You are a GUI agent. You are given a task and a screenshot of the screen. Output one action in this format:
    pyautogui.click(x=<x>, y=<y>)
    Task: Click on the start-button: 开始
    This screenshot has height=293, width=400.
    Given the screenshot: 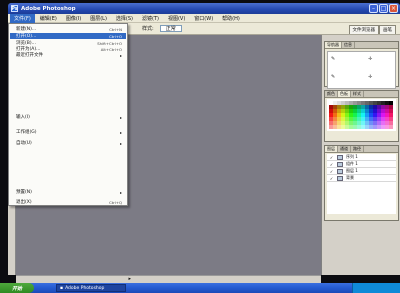 What is the action you would take?
    pyautogui.click(x=17, y=288)
    